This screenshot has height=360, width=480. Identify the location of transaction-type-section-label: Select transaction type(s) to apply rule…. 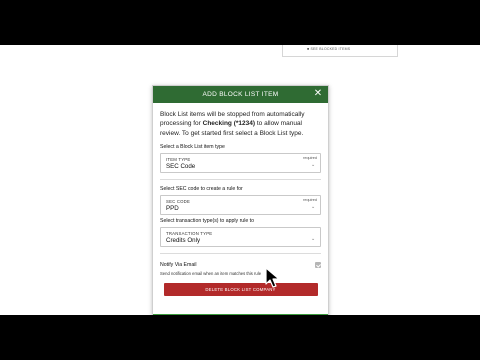
(207, 221).